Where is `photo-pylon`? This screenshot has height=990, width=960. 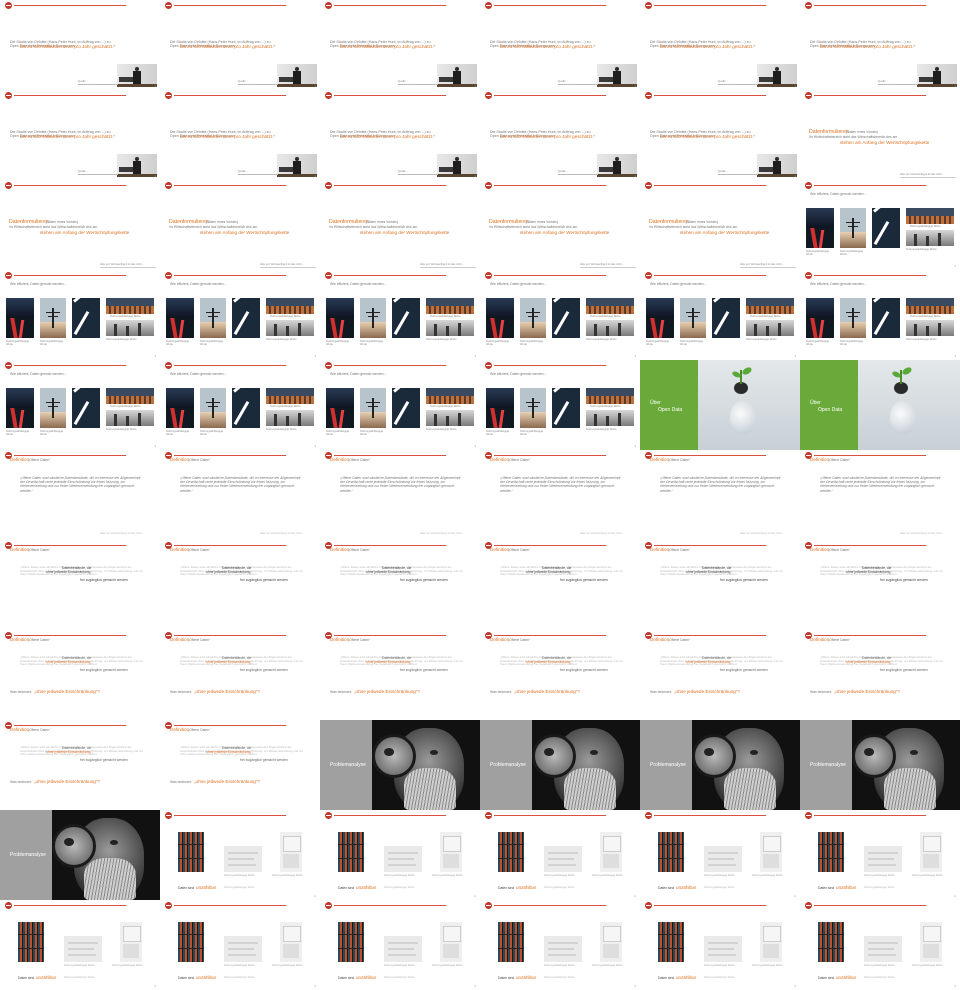 photo-pylon is located at coordinates (853, 318).